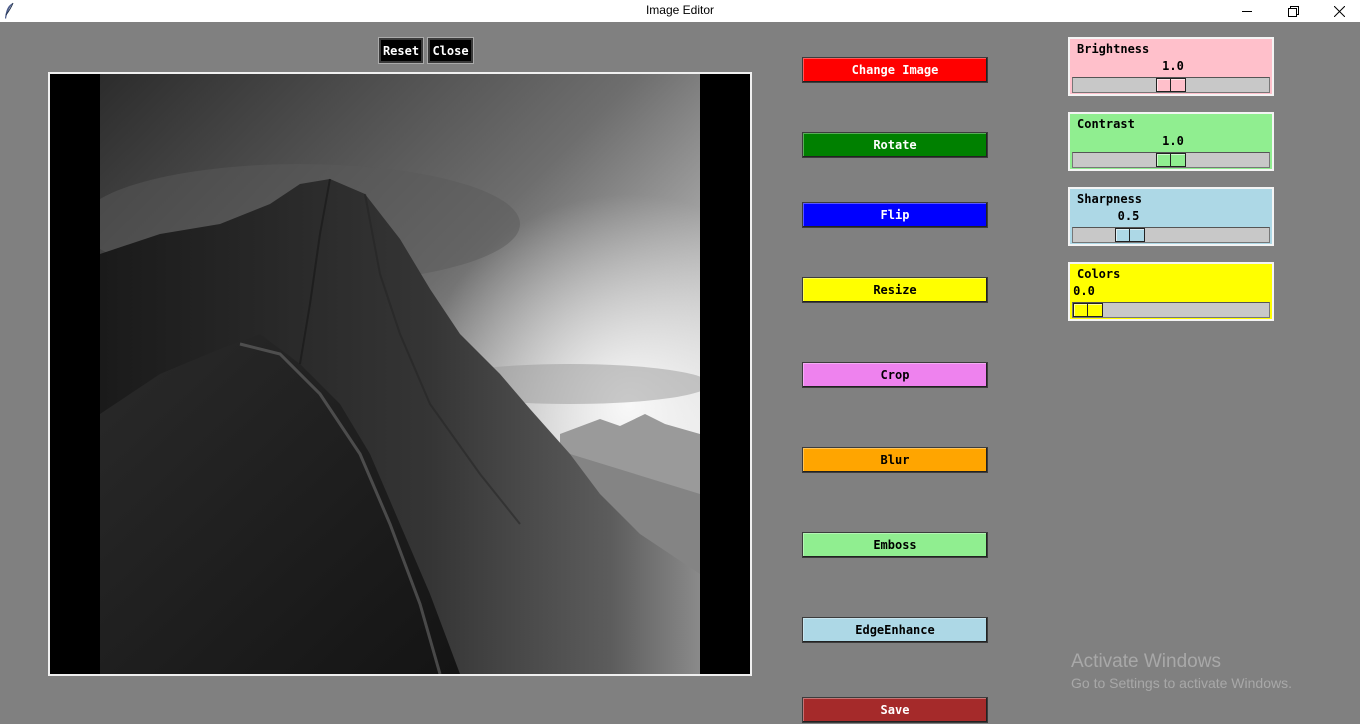 Image resolution: width=1360 pixels, height=724 pixels. I want to click on flip-button: Flip, so click(895, 215).